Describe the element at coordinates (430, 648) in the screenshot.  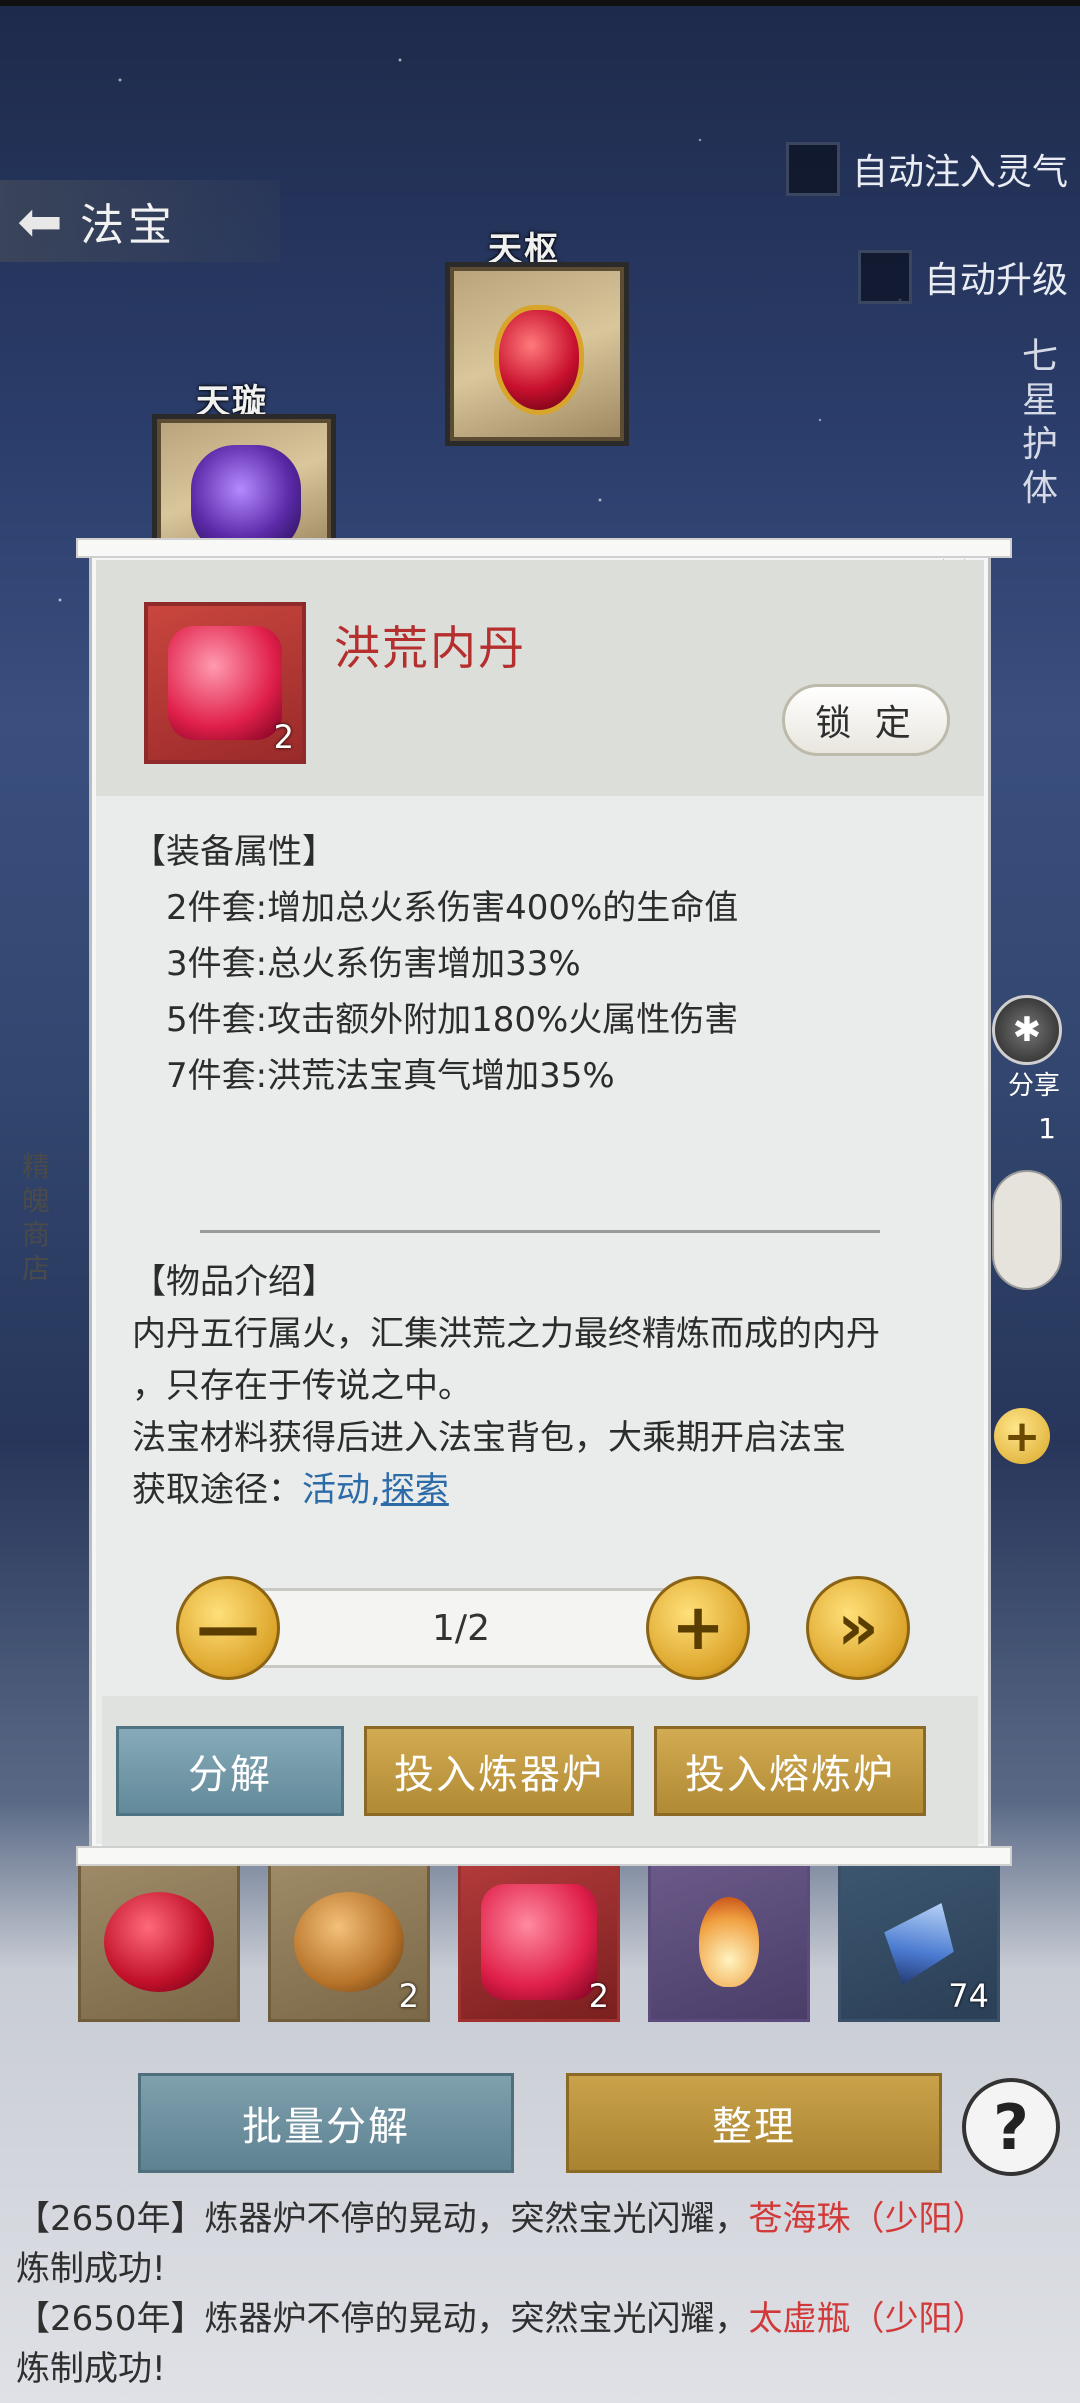
I see `item-name: 洪荒内丹` at that location.